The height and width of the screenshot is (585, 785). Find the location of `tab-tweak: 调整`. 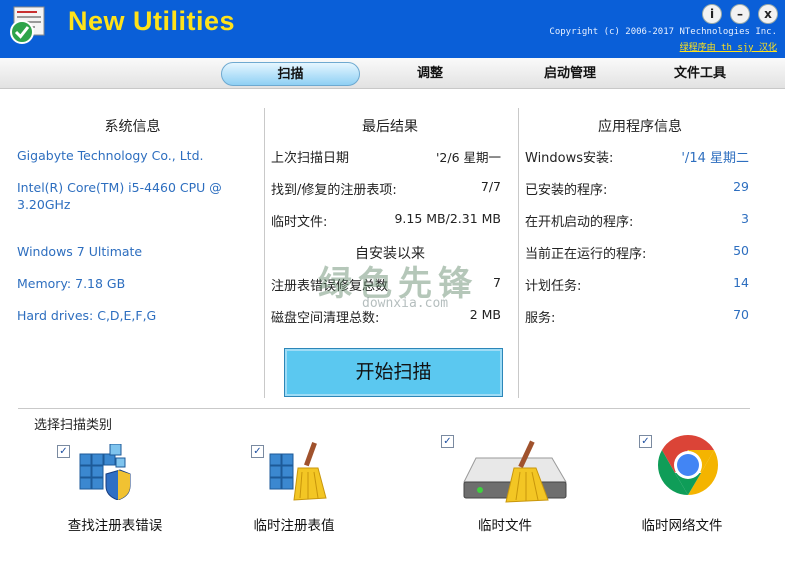

tab-tweak: 调整 is located at coordinates (430, 74).